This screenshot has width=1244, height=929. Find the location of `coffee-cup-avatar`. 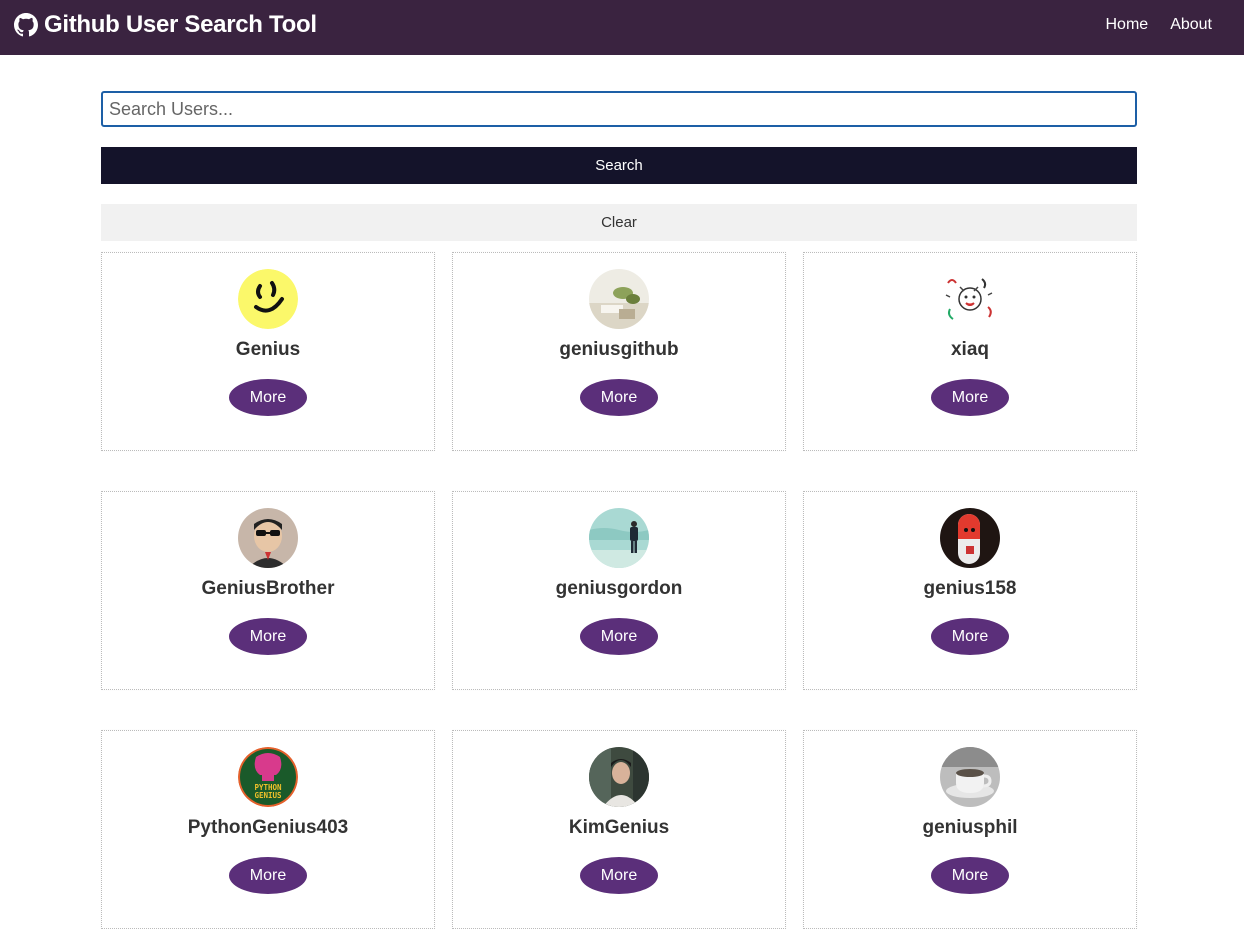

coffee-cup-avatar is located at coordinates (970, 777).